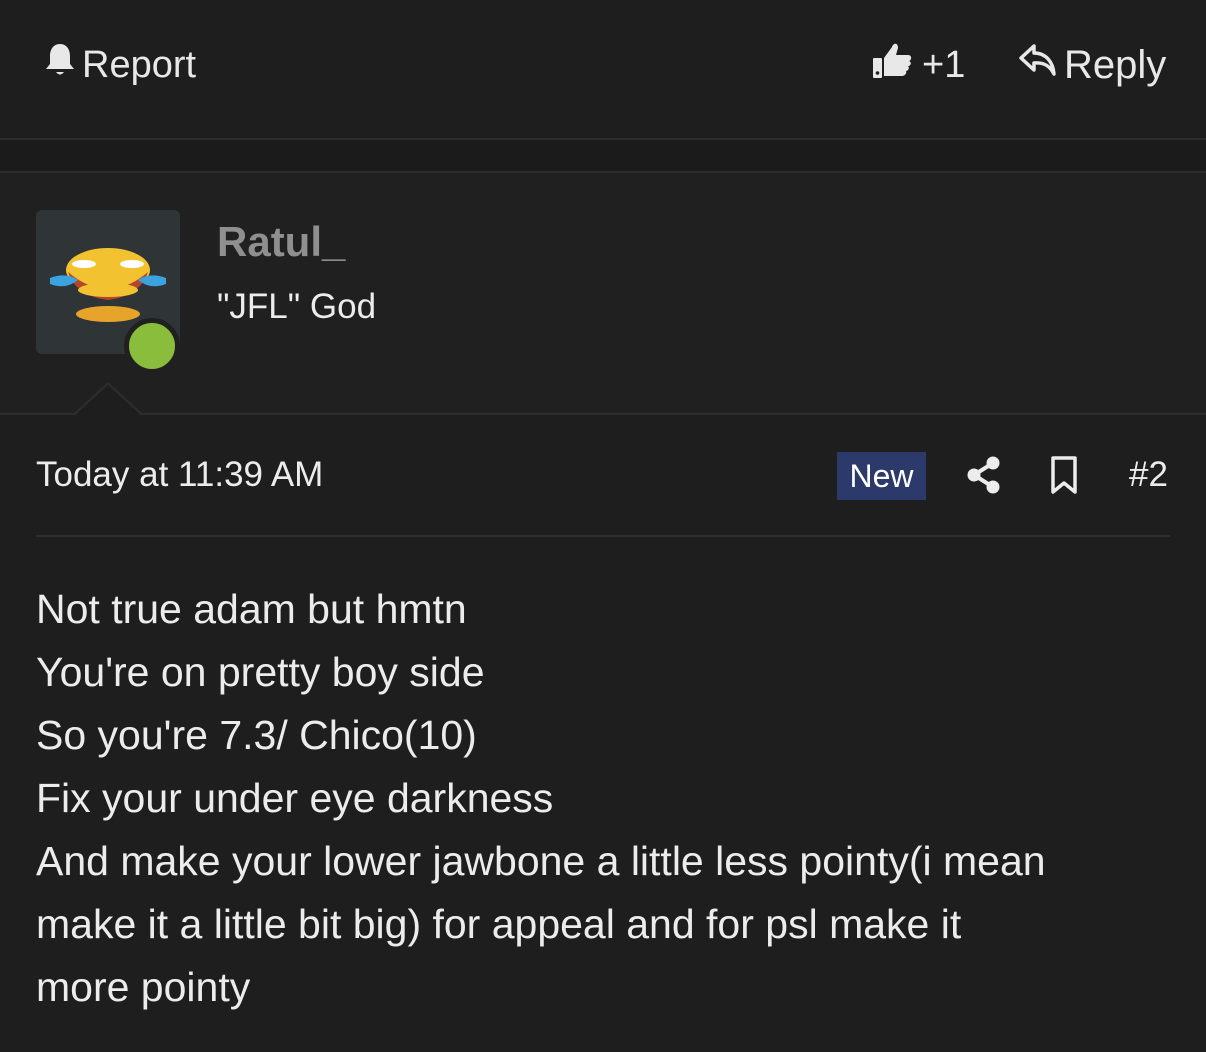 Image resolution: width=1206 pixels, height=1052 pixels. What do you see at coordinates (143, 987) in the screenshot?
I see `post-body-line: more pointy` at bounding box center [143, 987].